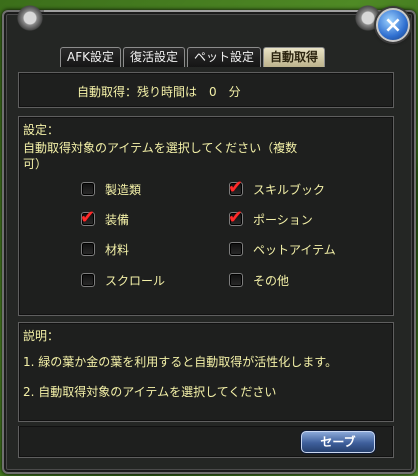 The width and height of the screenshot is (418, 476). What do you see at coordinates (150, 392) in the screenshot?
I see `description-line2: 2. 自動取得対象のアイテムを選択してください` at bounding box center [150, 392].